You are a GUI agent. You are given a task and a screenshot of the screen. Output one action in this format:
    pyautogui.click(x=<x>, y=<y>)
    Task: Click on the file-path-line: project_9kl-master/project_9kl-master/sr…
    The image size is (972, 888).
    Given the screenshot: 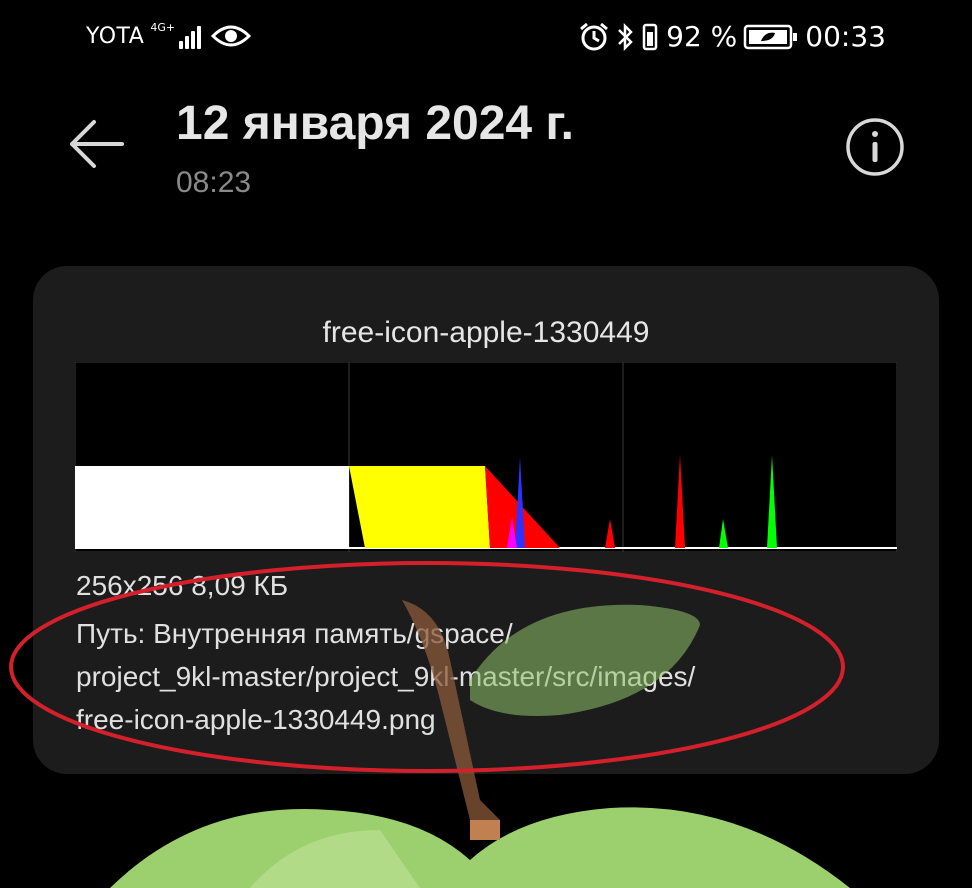 What is the action you would take?
    pyautogui.click(x=386, y=676)
    